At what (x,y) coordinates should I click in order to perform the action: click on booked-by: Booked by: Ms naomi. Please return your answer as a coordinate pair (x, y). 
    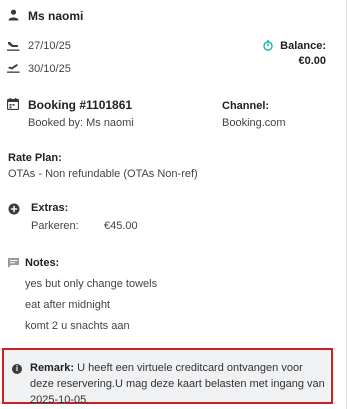
    Looking at the image, I should click on (81, 123).